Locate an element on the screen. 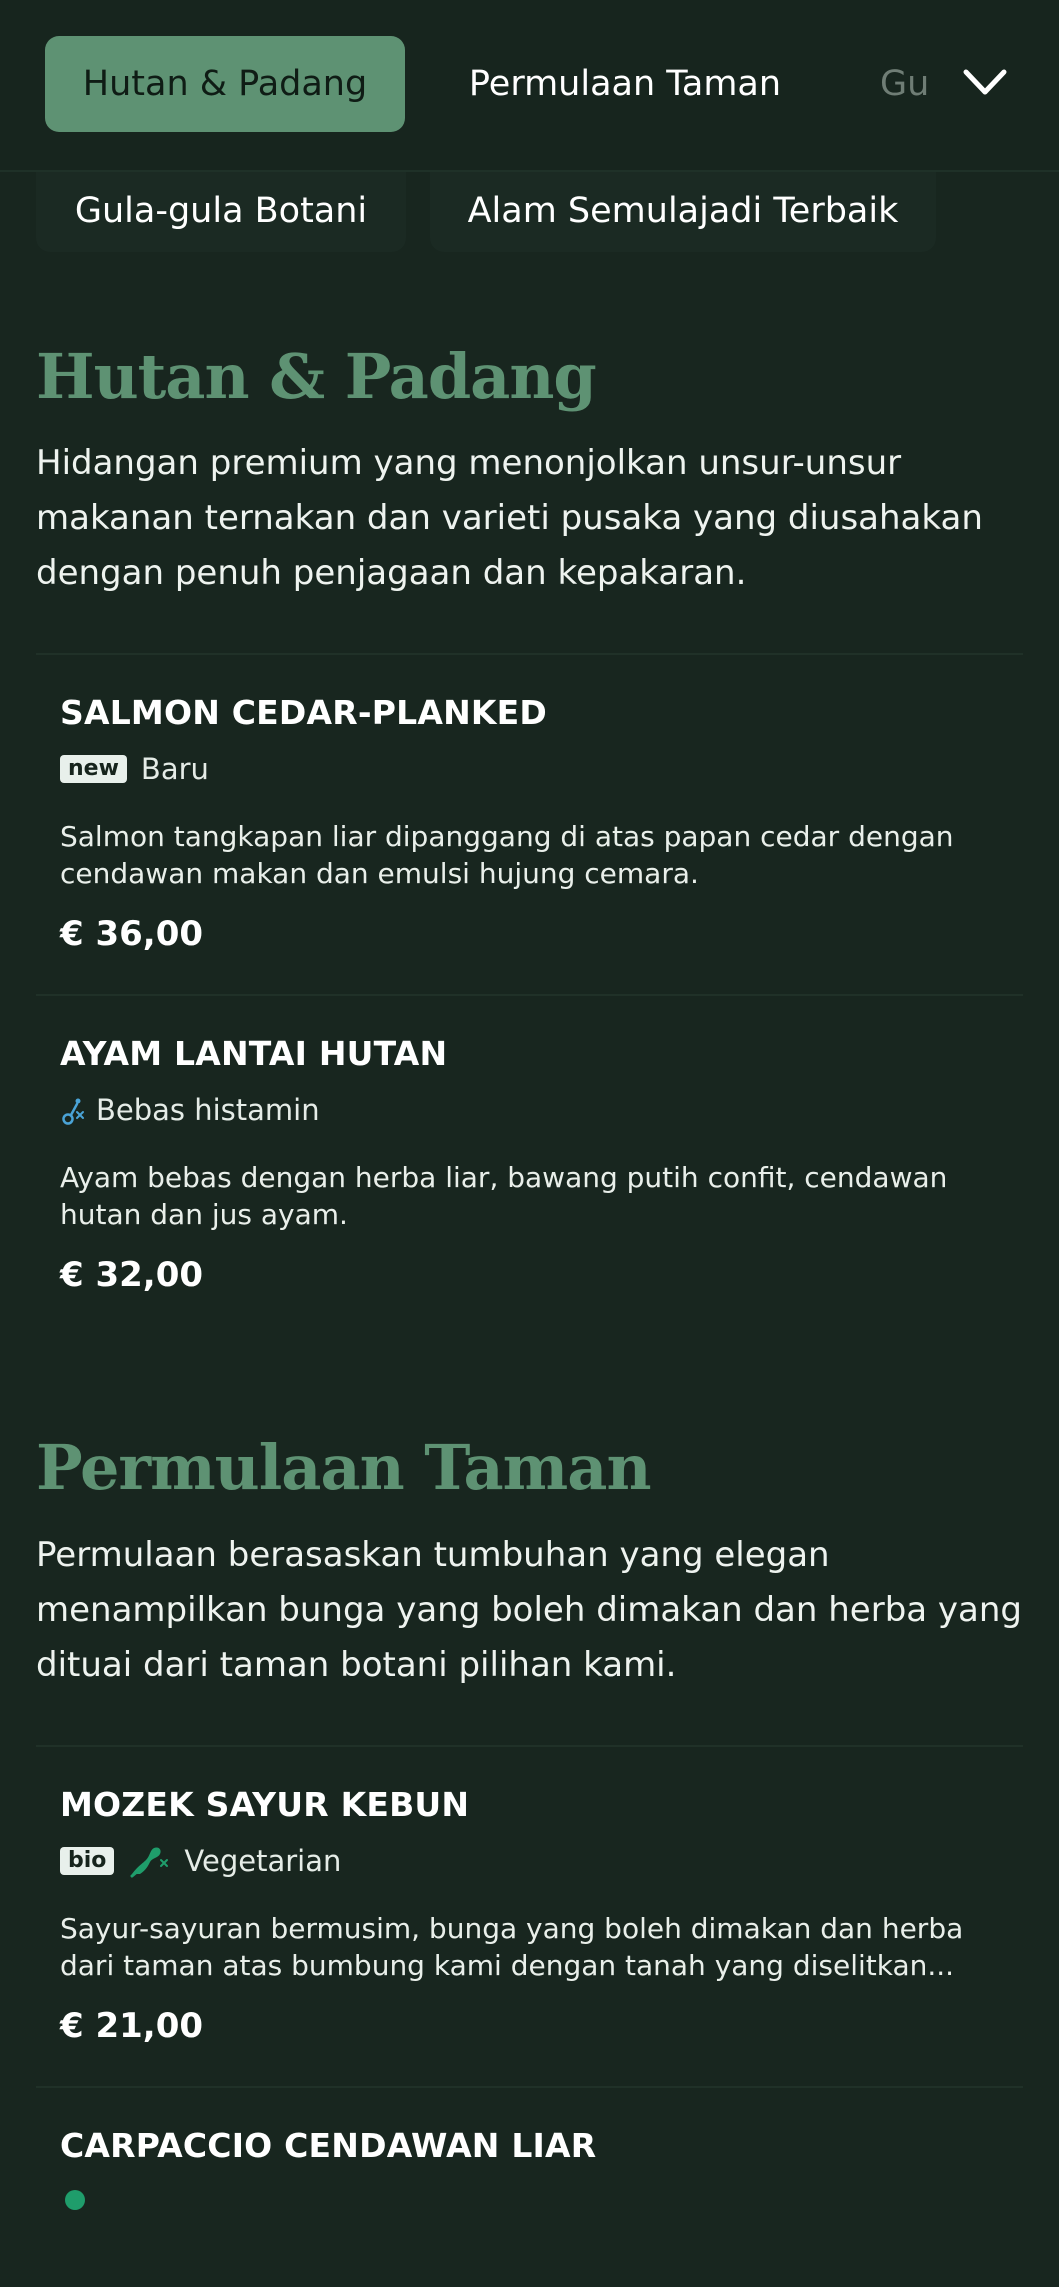 The width and height of the screenshot is (1059, 2287). dish-item: CARPACCIO CENDAWAN LIAR is located at coordinates (529, 2186).